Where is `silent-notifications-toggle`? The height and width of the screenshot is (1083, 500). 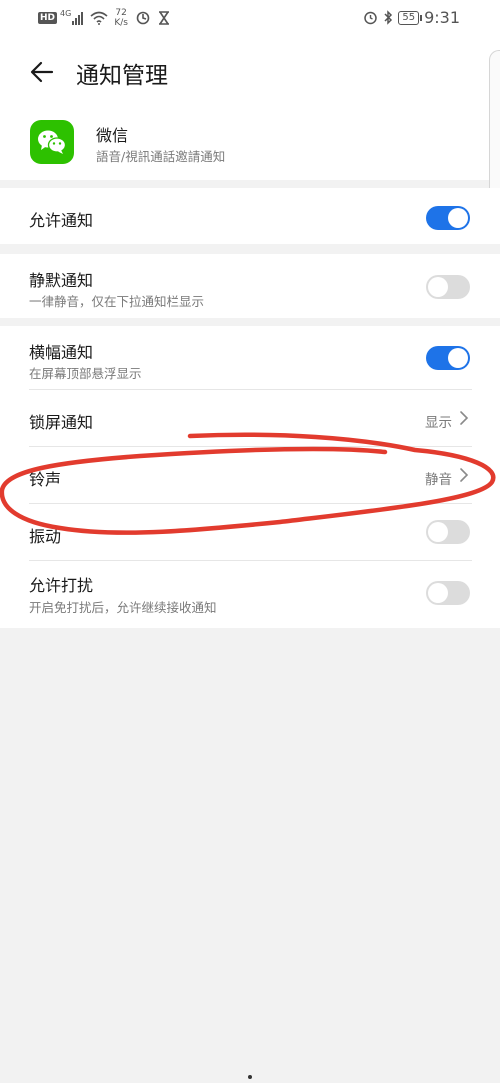 silent-notifications-toggle is located at coordinates (448, 287).